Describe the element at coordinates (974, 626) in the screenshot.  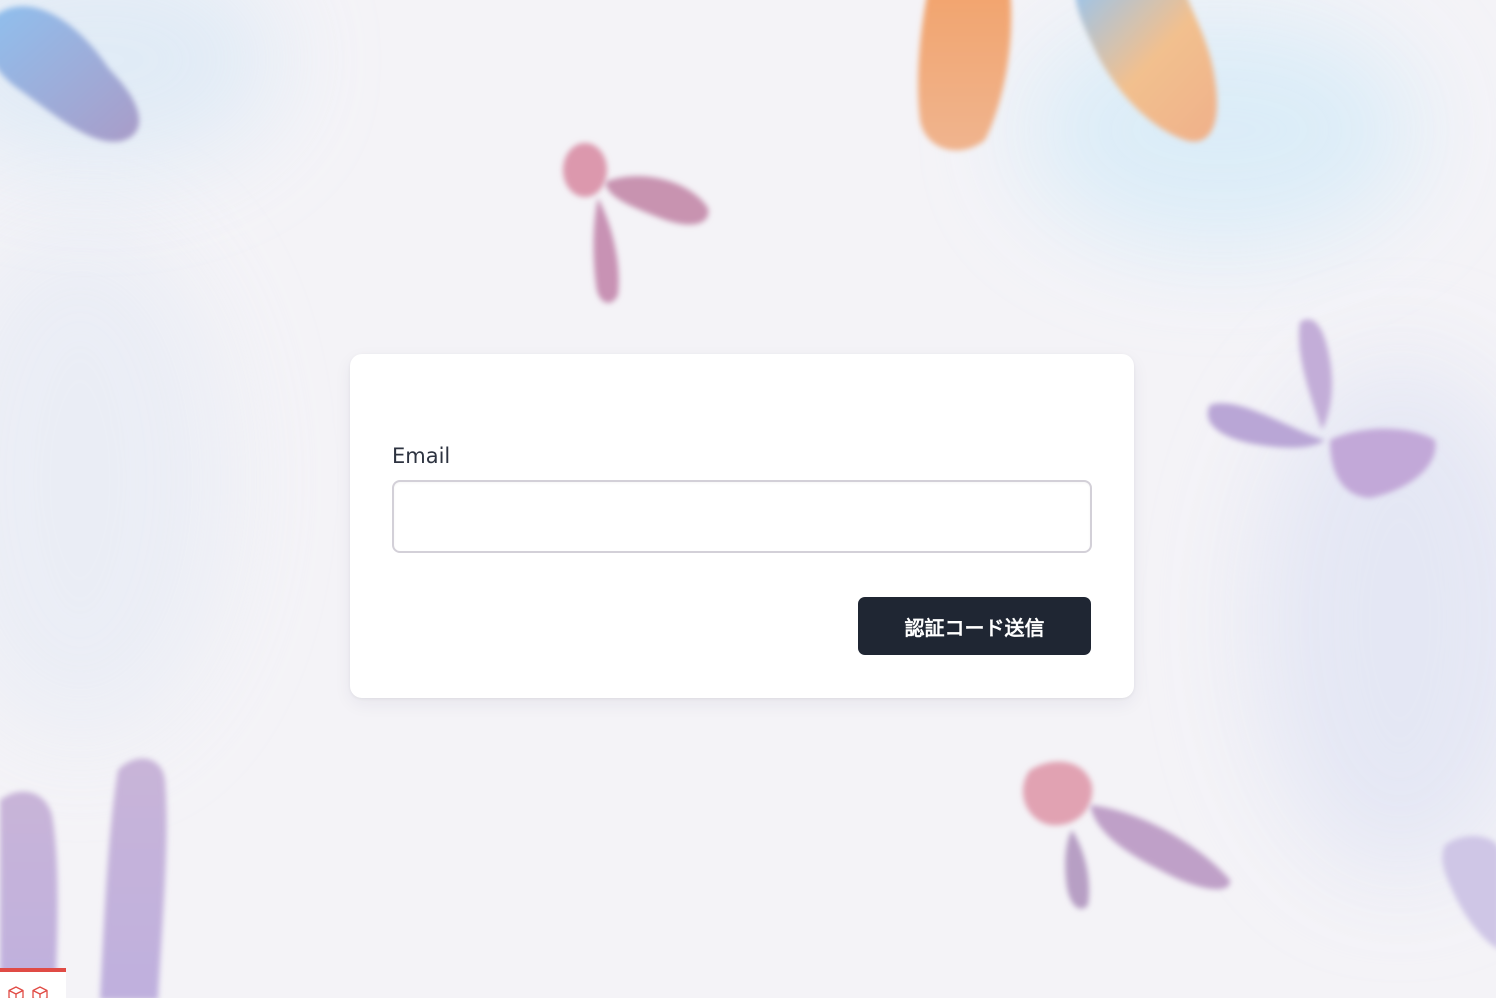
I see `send-verification-code-button: 認証コード送信` at that location.